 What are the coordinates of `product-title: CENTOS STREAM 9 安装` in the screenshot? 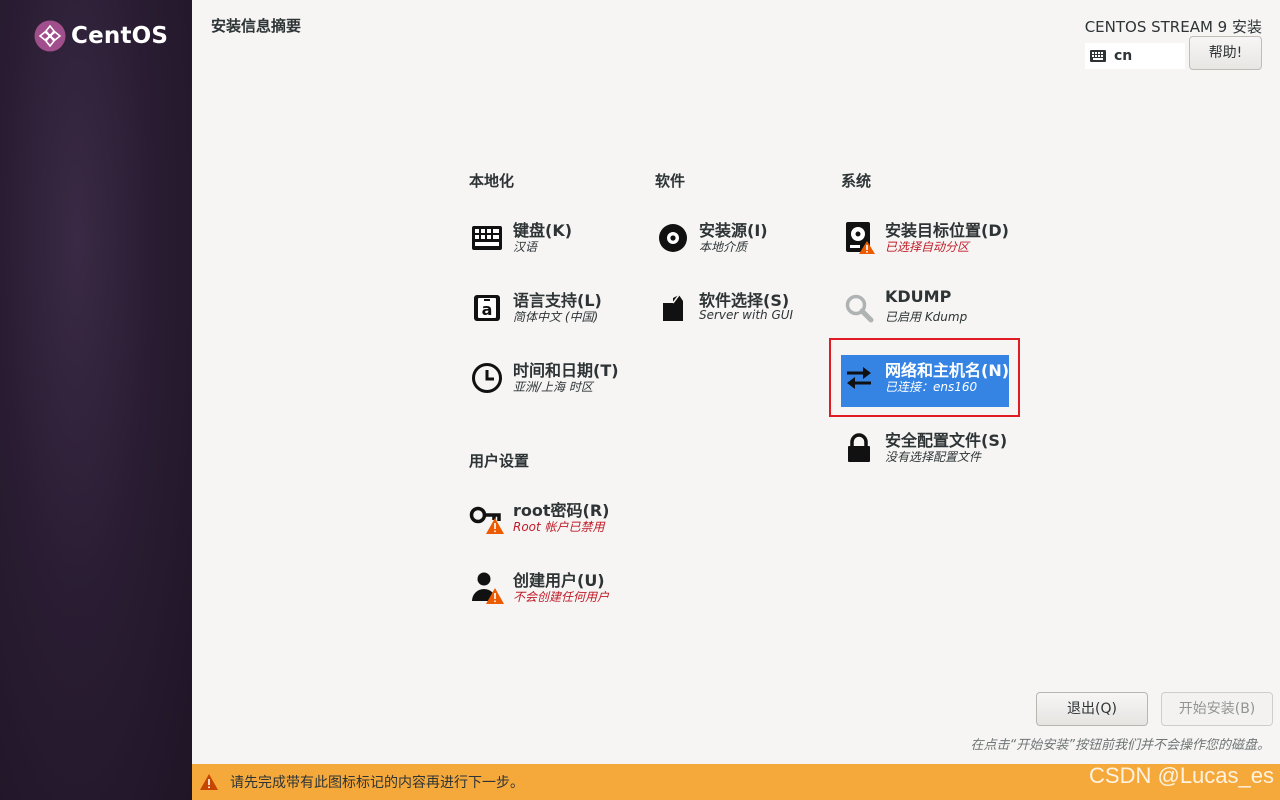 It's located at (1173, 27).